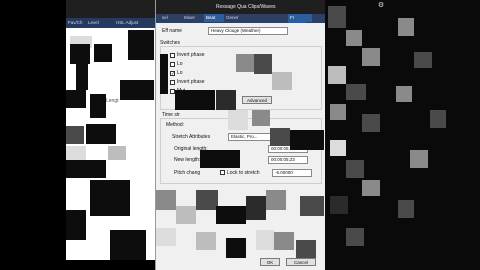  I want to click on dialog-titlebar: Ressage Qua Clips/Waves, so click(241, 7).